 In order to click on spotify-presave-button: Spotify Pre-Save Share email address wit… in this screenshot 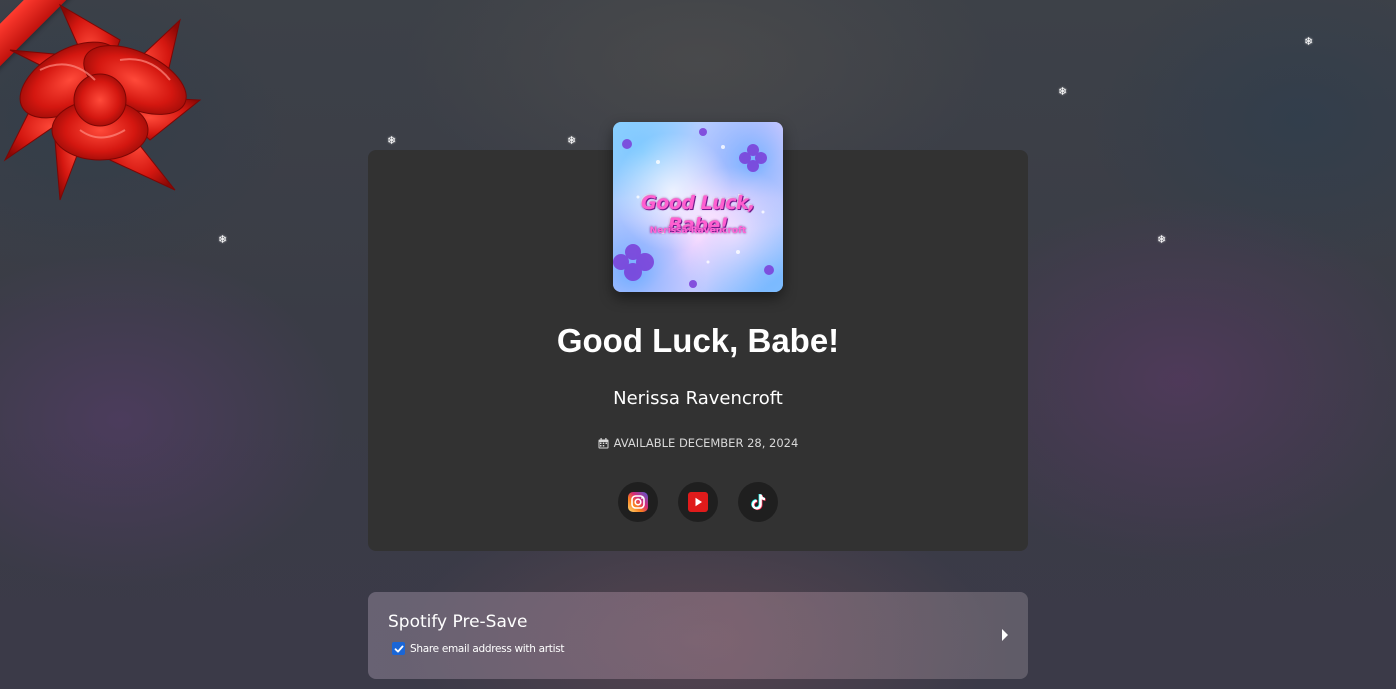, I will do `click(698, 635)`.